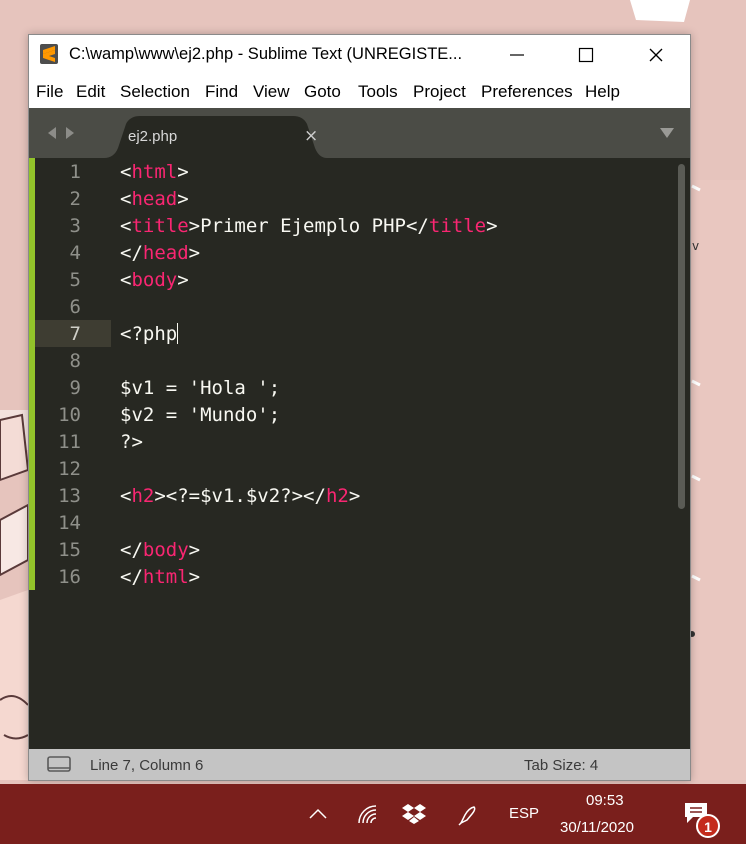 This screenshot has width=746, height=844. I want to click on code-line: 16 </html>, so click(355, 576).